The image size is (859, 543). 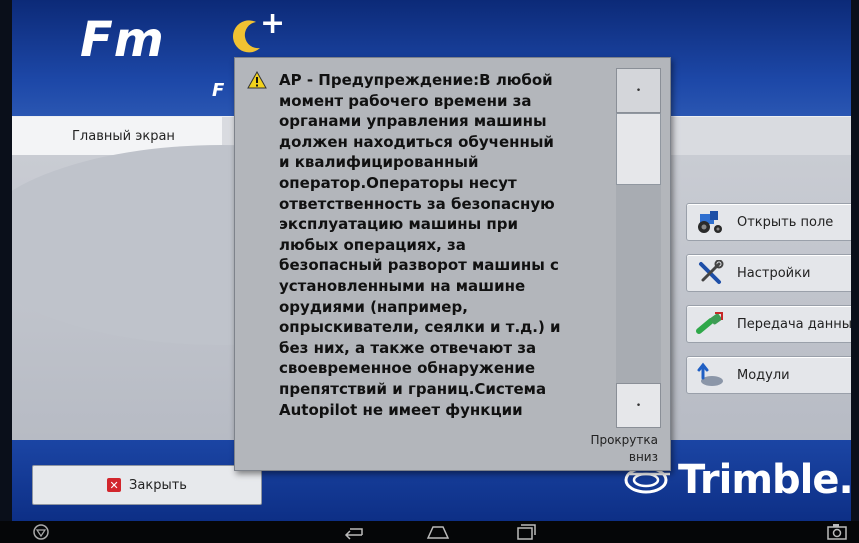 What do you see at coordinates (794, 324) in the screenshot?
I see `data-transfer-label: Передача данных` at bounding box center [794, 324].